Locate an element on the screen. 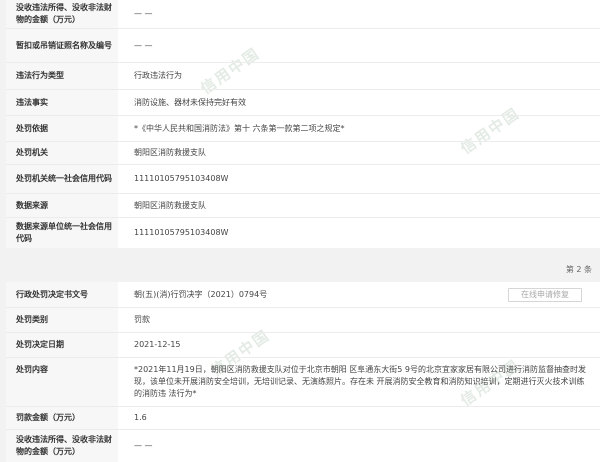 This screenshot has width=600, height=462. row-value: 罚款 is located at coordinates (142, 319).